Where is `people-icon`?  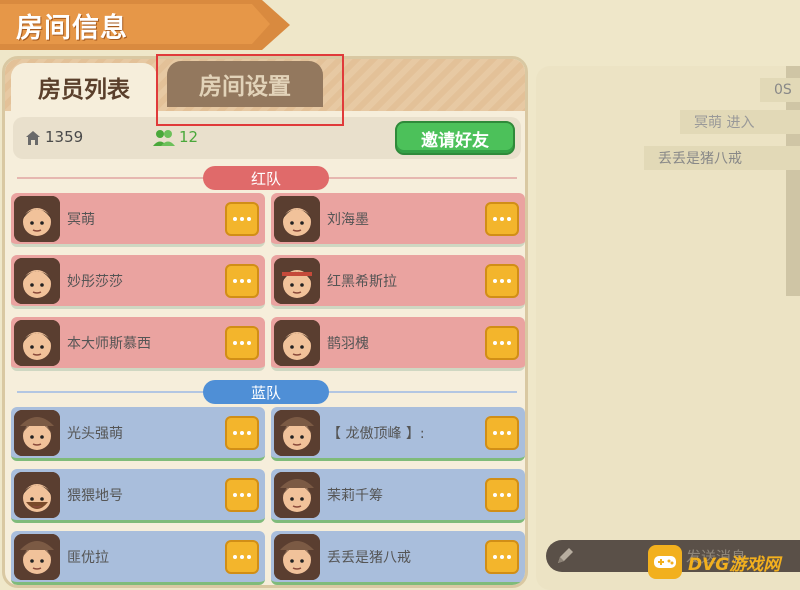
people-icon is located at coordinates (164, 138).